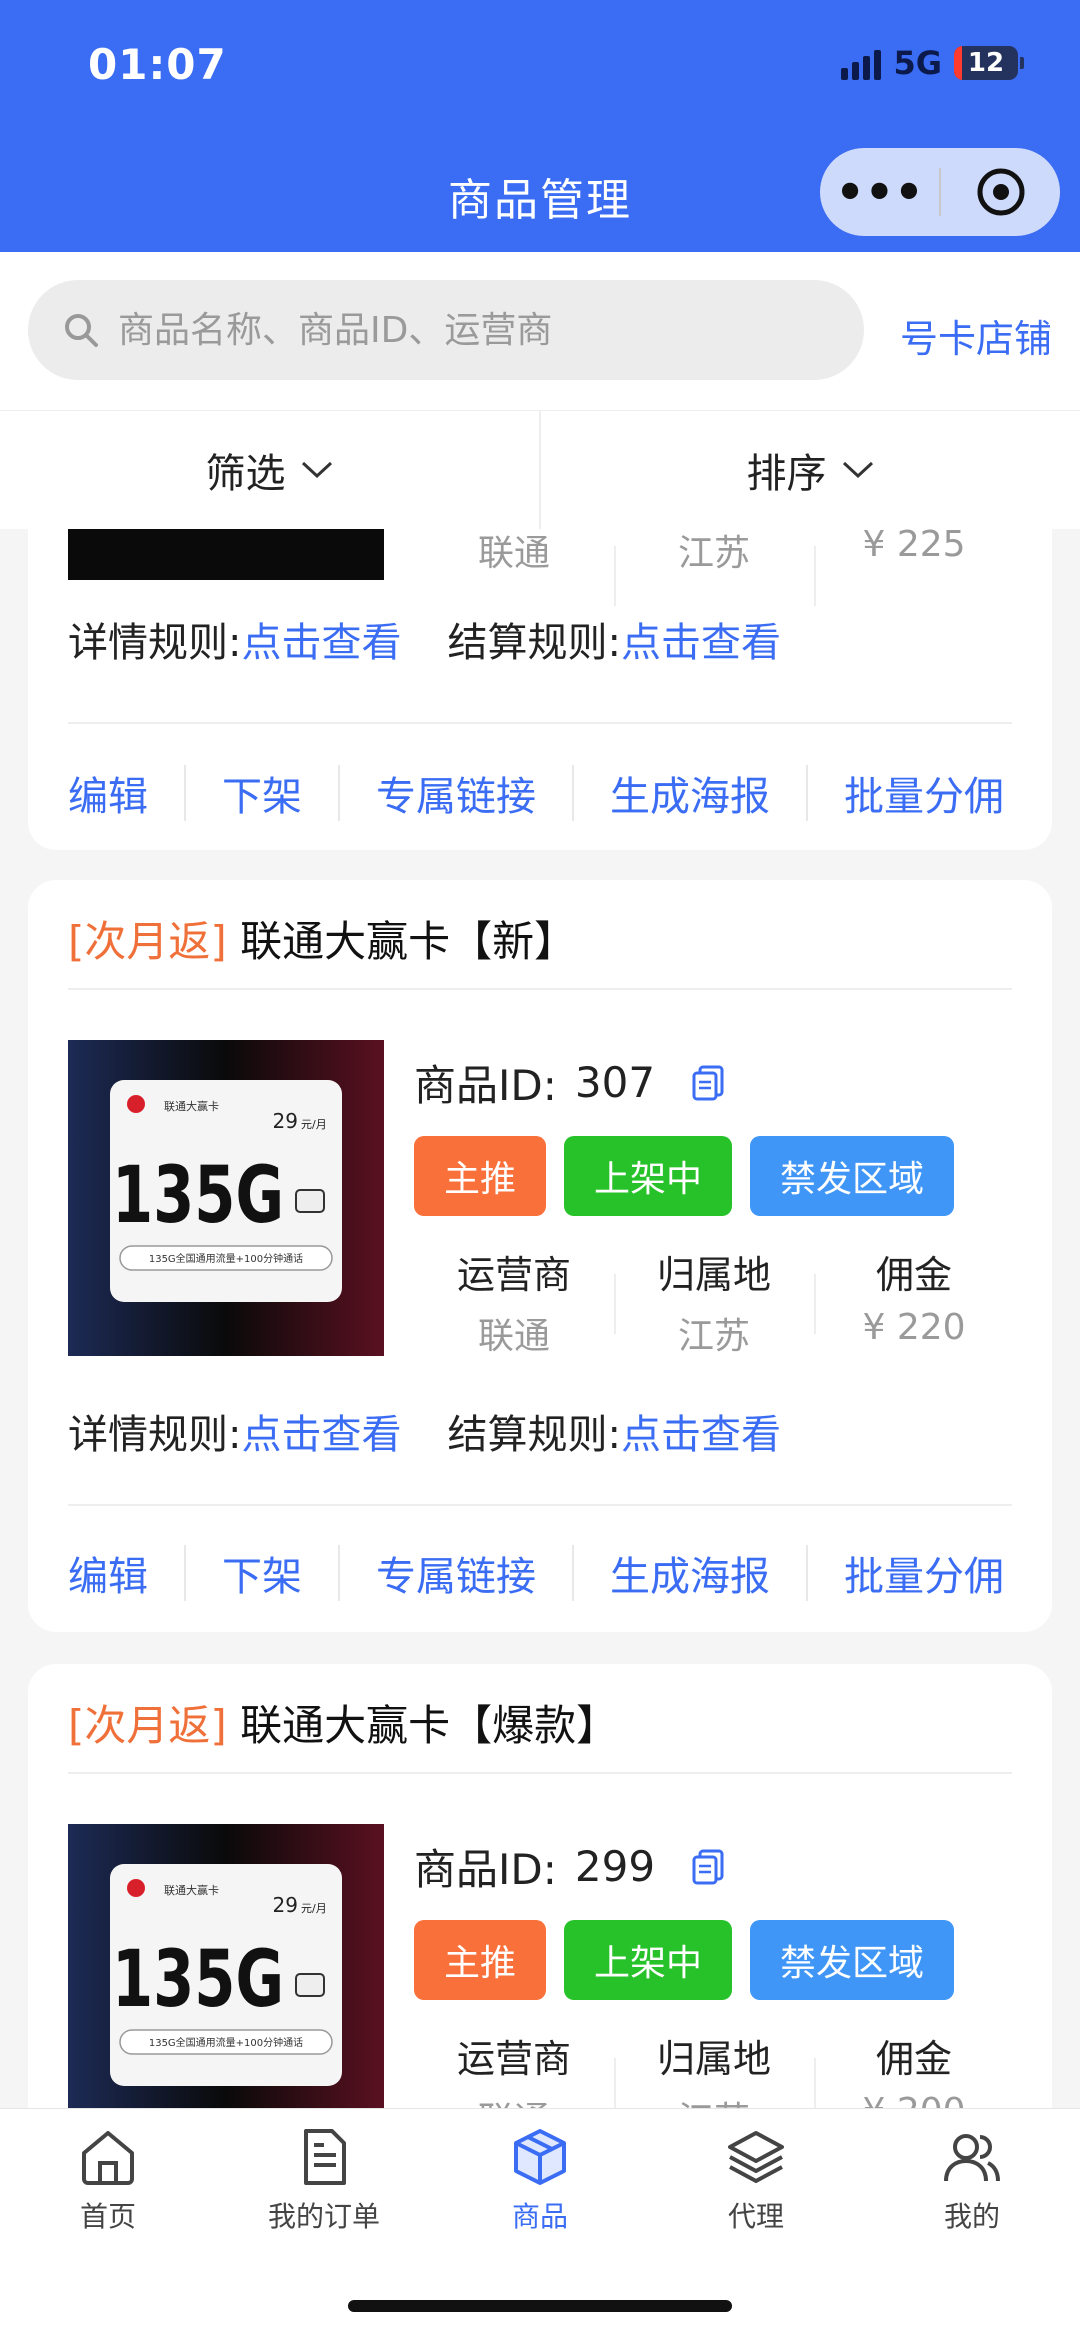 The height and width of the screenshot is (2339, 1080). I want to click on product-id-row: 商品ID: 299, so click(569, 1866).